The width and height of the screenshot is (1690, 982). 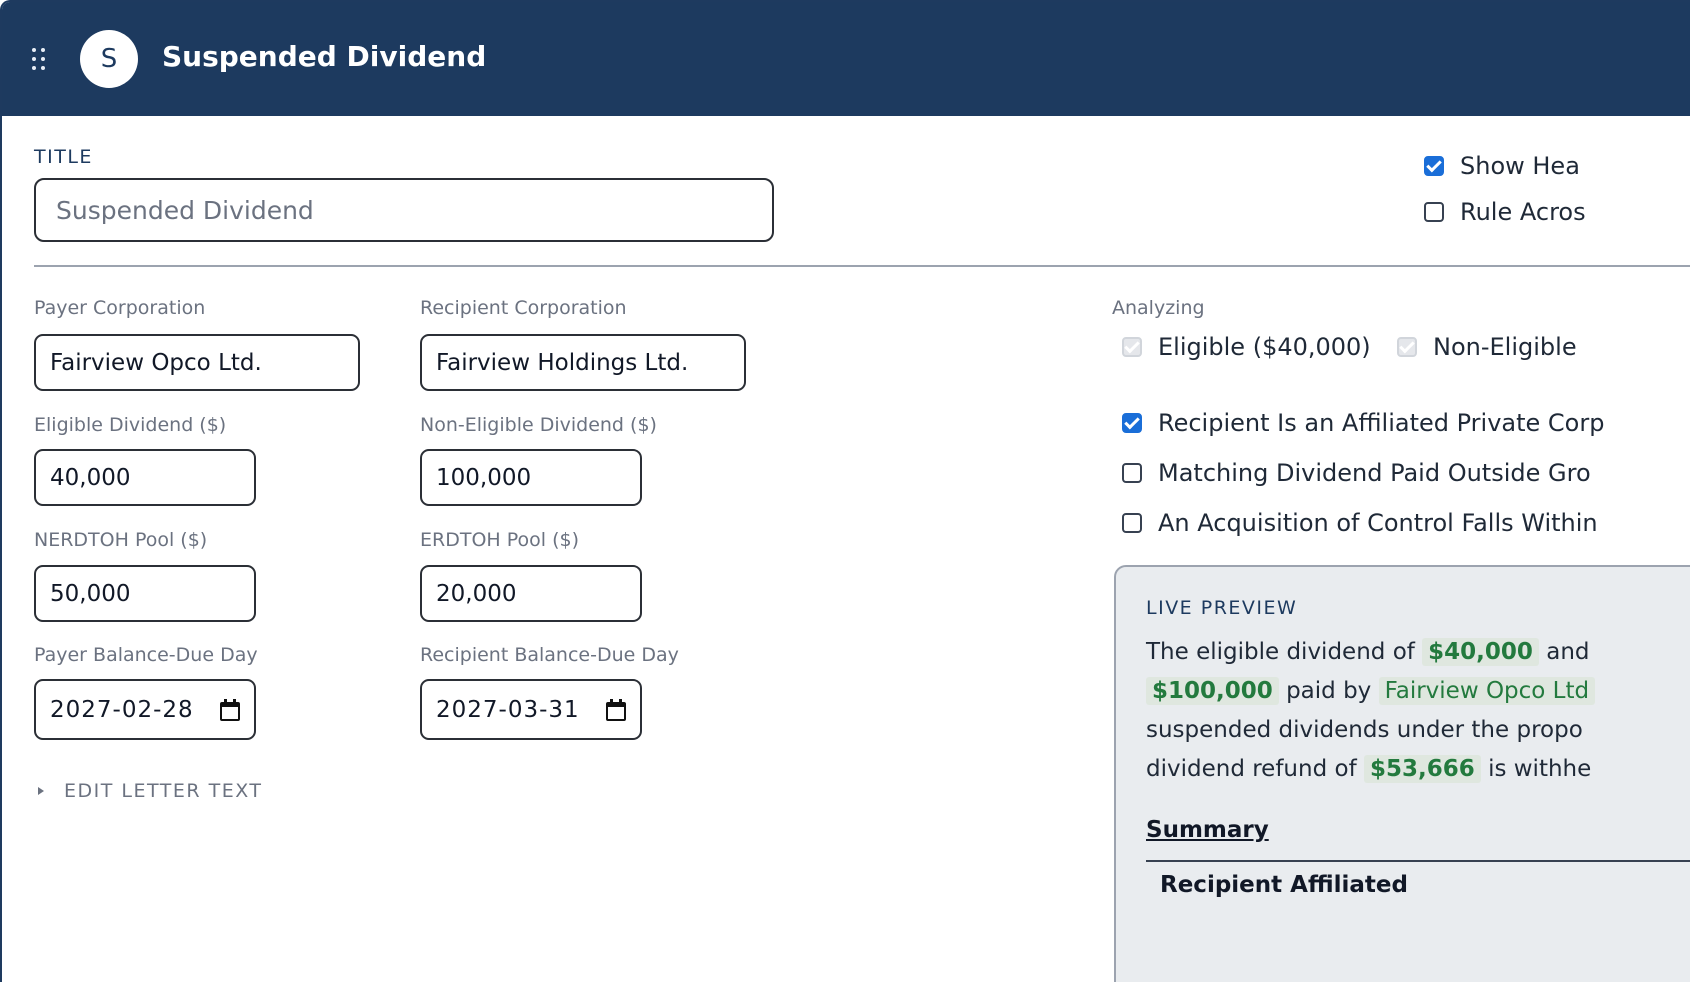 I want to click on affiliated-label: Recipient Is an Affiliated Private Corp, so click(x=1381, y=423).